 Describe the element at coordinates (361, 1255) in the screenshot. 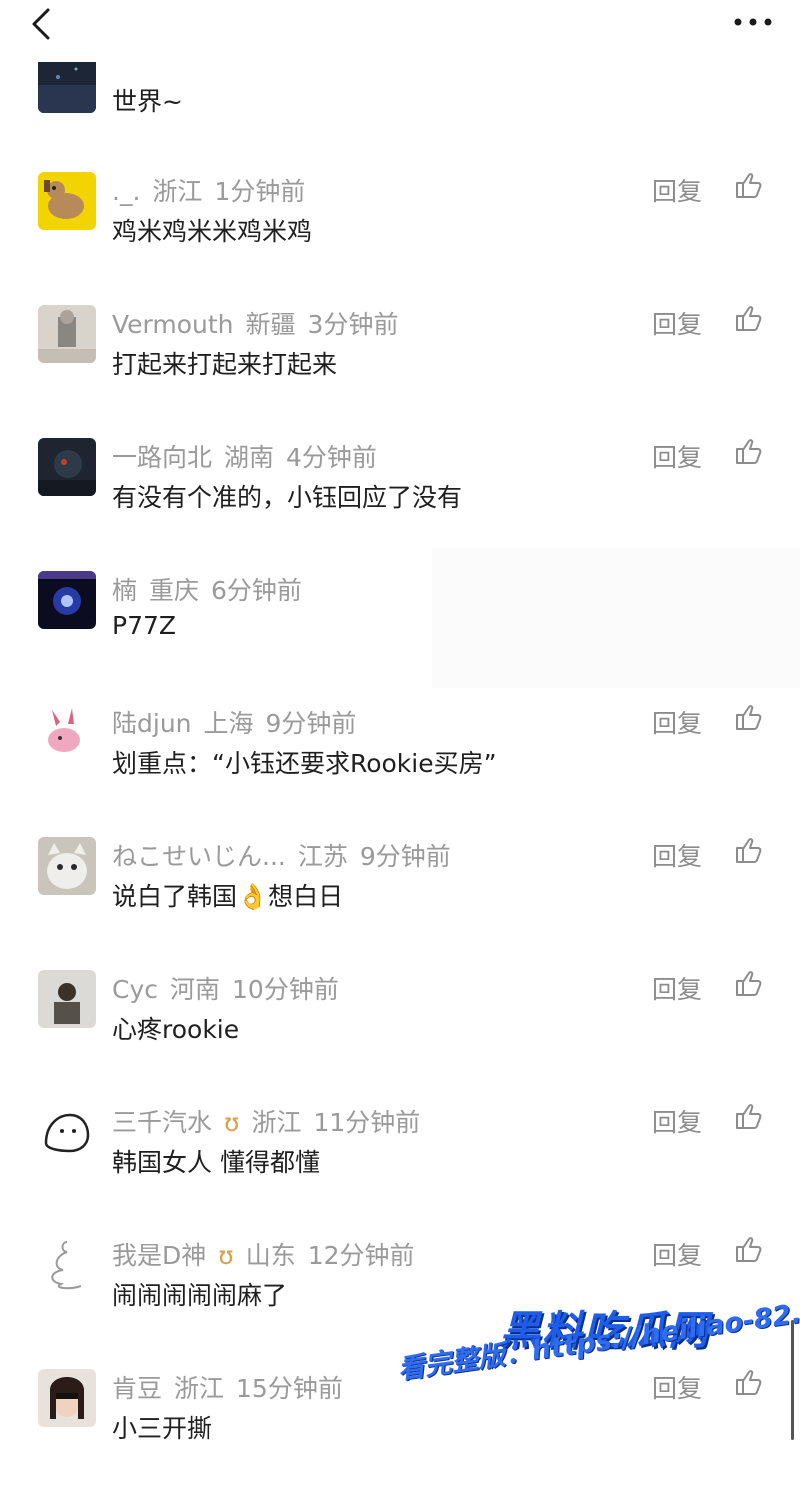

I see `timestamp: 12分钟前` at that location.